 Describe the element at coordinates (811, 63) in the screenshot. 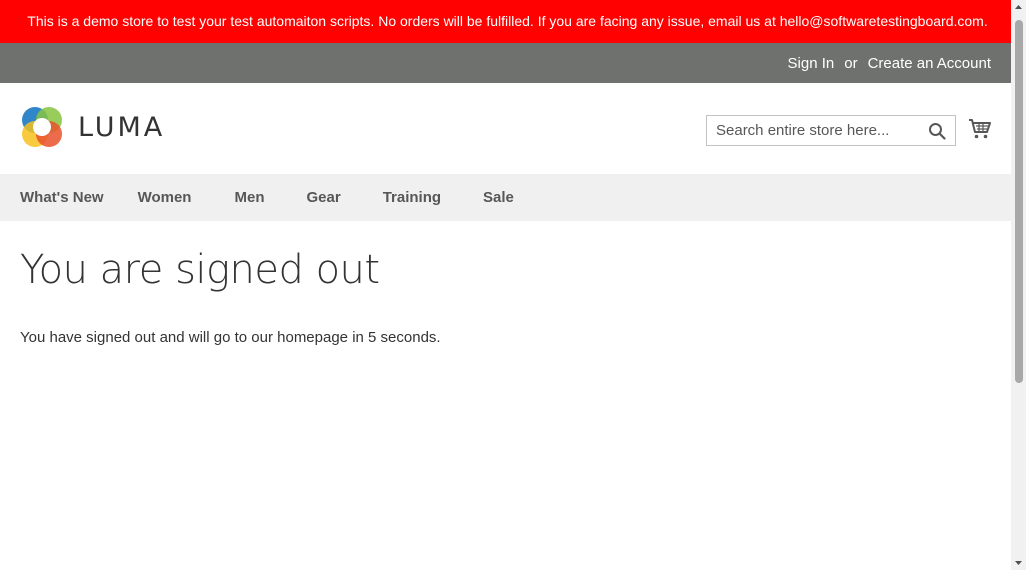

I see `sign-in-link: Sign In` at that location.